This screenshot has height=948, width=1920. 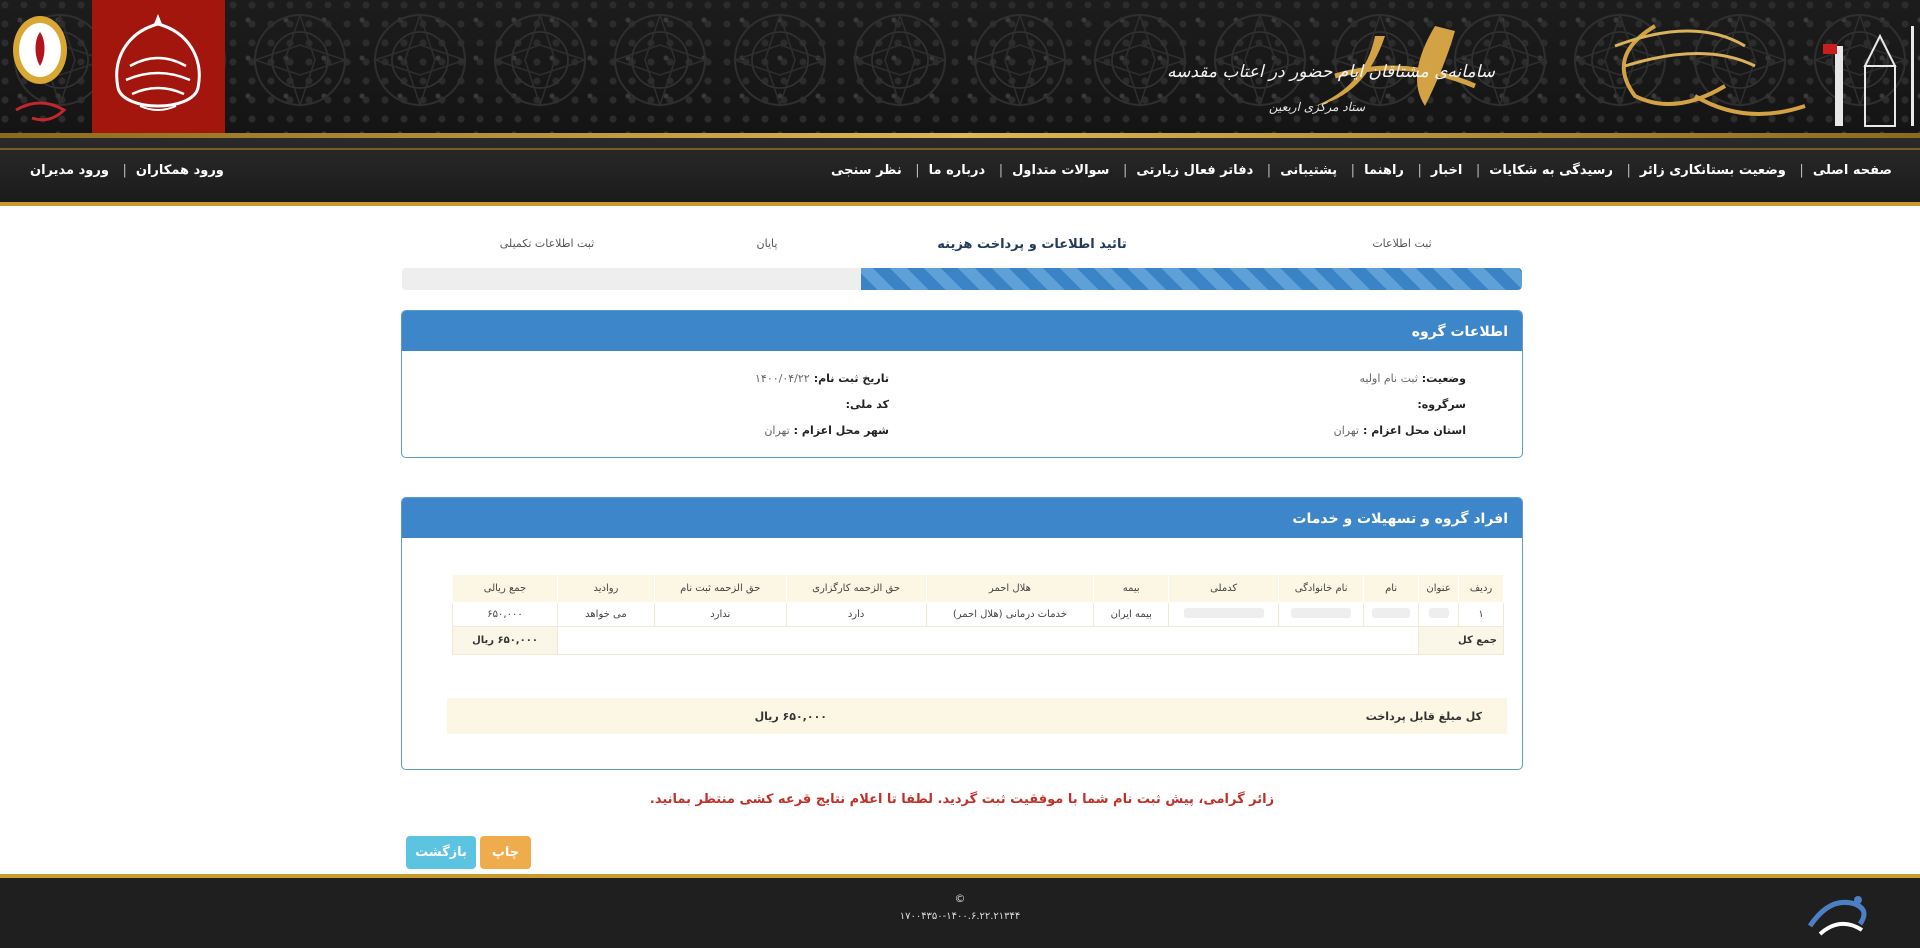 What do you see at coordinates (505, 614) in the screenshot?
I see `cell-total: ۶۵۰,۰۰۰` at bounding box center [505, 614].